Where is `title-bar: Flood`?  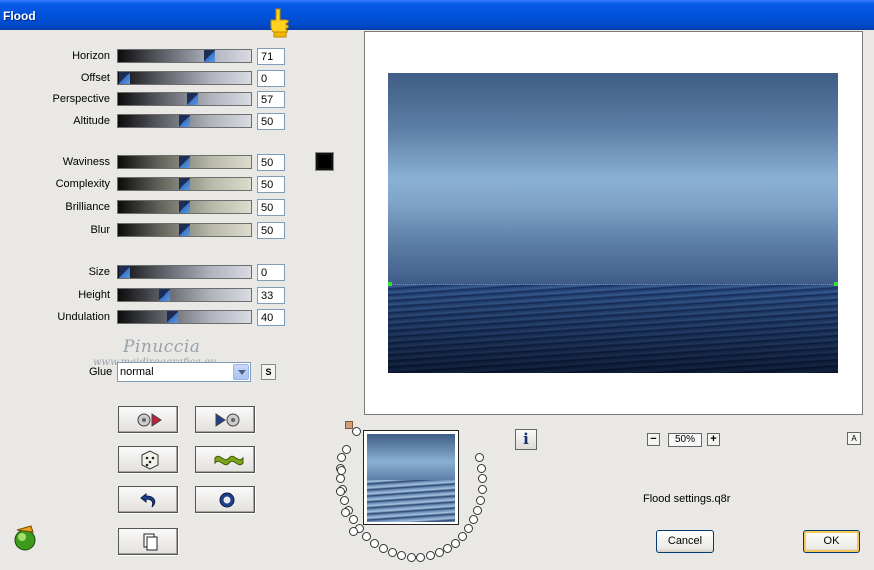
title-bar: Flood is located at coordinates (437, 15).